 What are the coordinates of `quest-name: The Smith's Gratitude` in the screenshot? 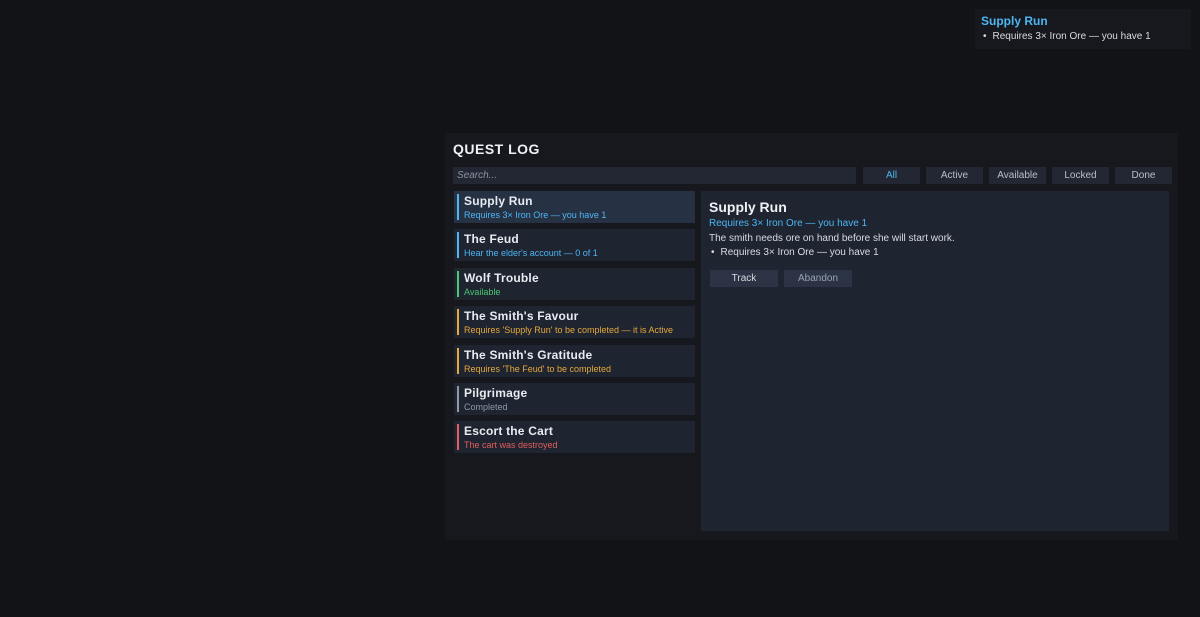 It's located at (528, 354).